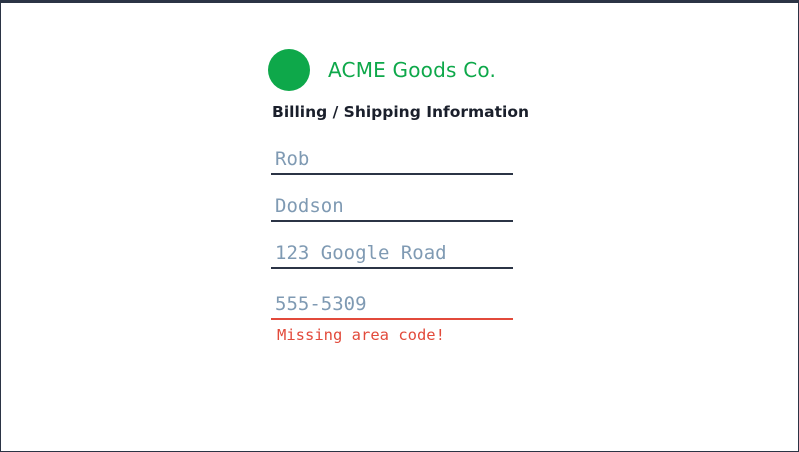 The height and width of the screenshot is (452, 799). I want to click on phone-field, so click(392, 305).